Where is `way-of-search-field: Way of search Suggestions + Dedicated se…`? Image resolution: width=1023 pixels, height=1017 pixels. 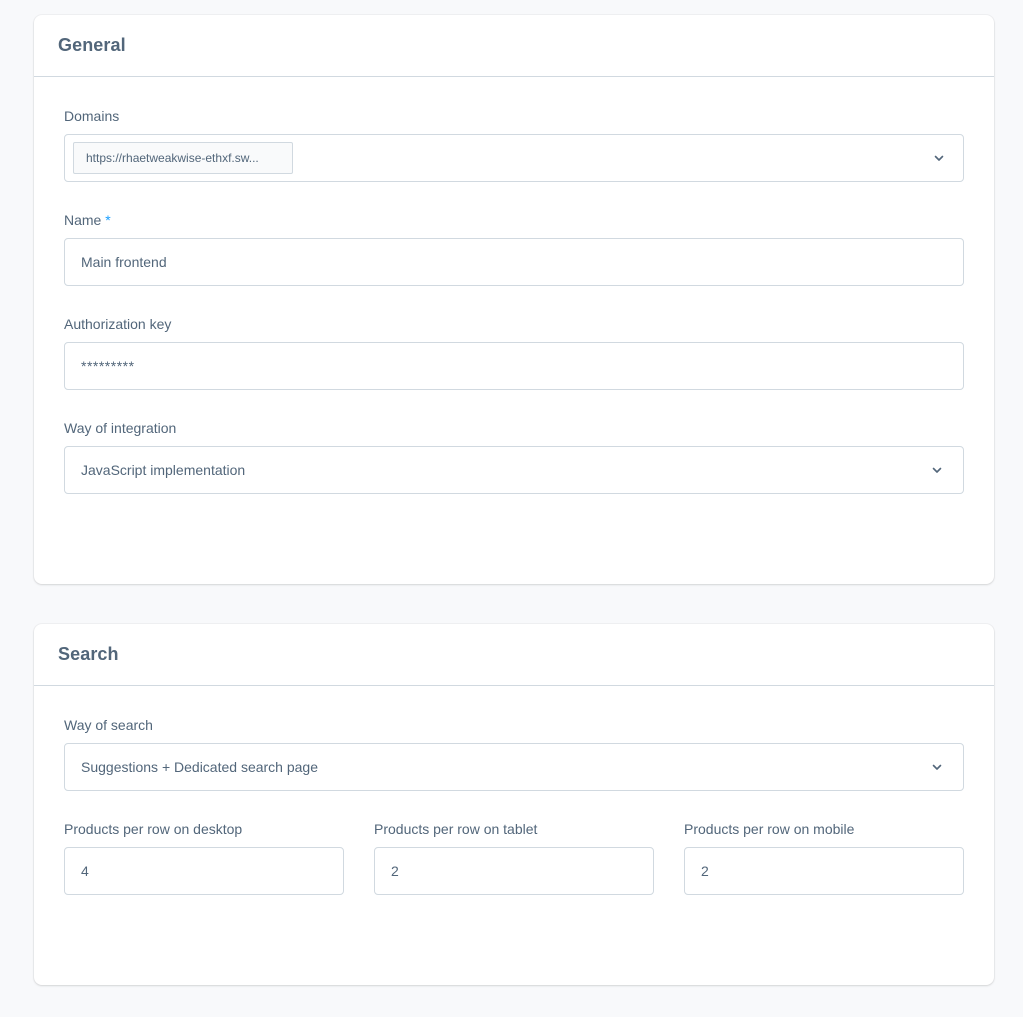
way-of-search-field: Way of search Suggestions + Dedicated se… is located at coordinates (514, 753).